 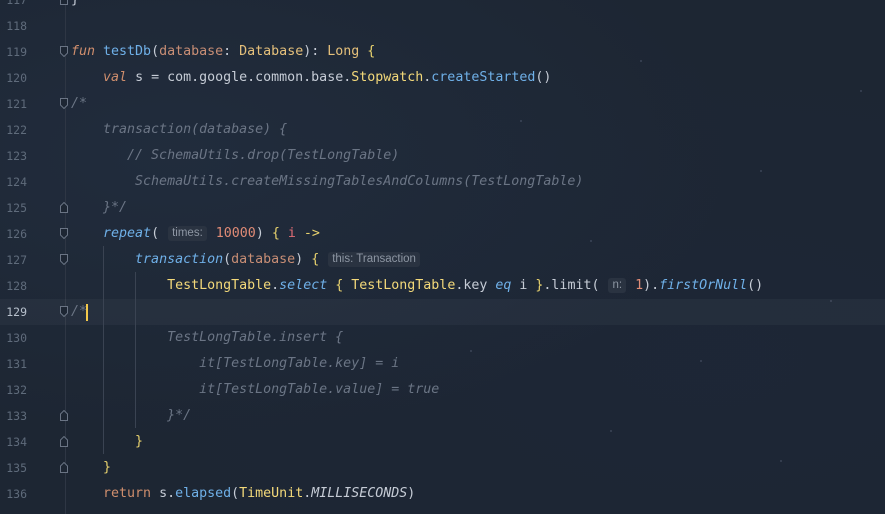 What do you see at coordinates (617, 285) in the screenshot?
I see `parameter-hint: n:` at bounding box center [617, 285].